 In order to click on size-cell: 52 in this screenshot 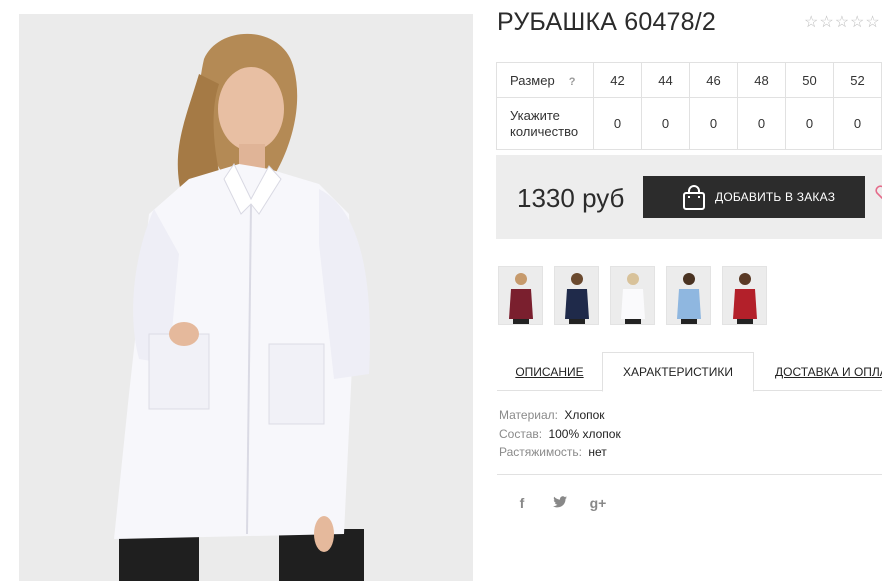, I will do `click(857, 80)`.